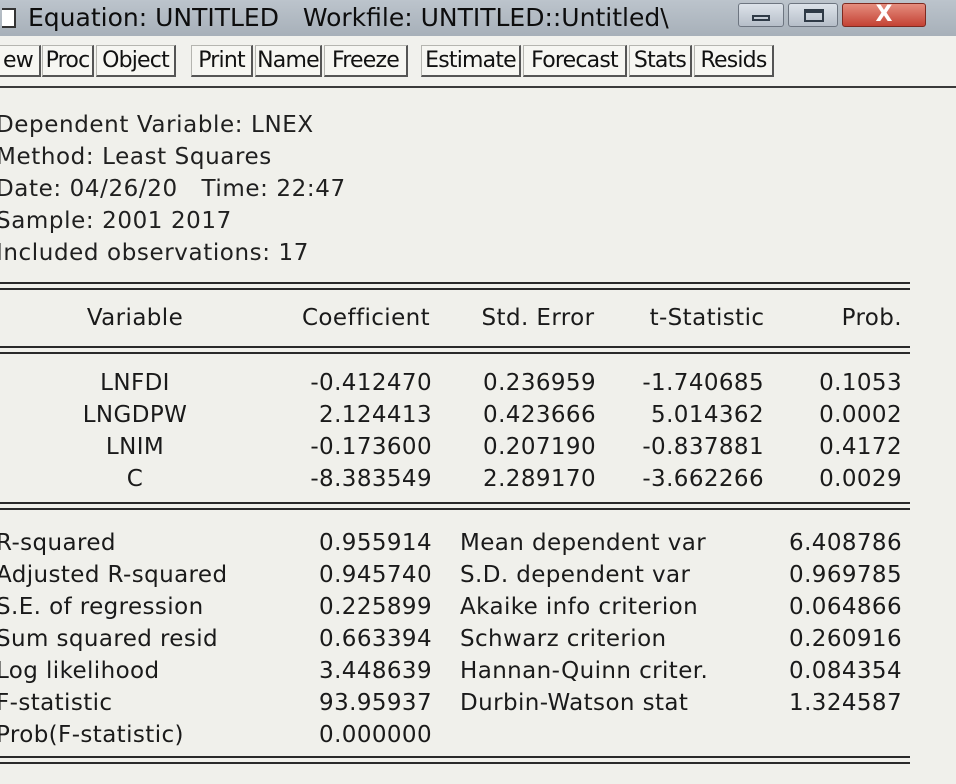  I want to click on stat-value: 1.324587, so click(845, 703).